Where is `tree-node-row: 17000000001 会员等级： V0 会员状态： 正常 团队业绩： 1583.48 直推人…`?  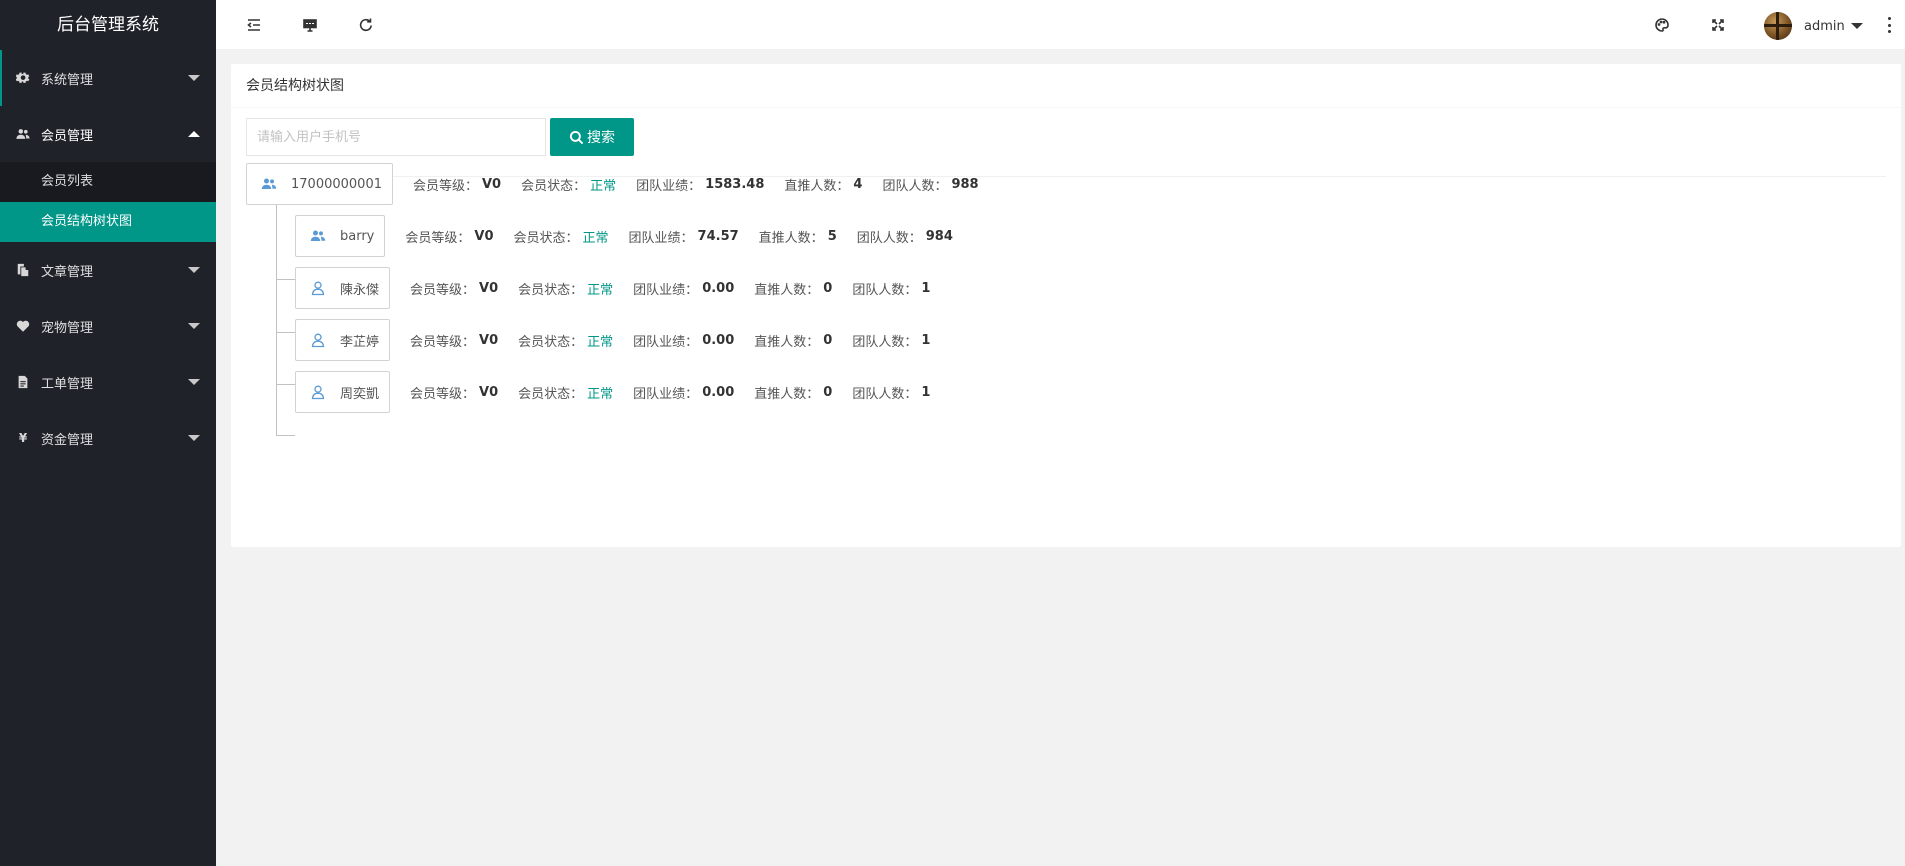 tree-node-row: 17000000001 会员等级： V0 会员状态： 正常 团队业绩： 1583.48 直推人… is located at coordinates (622, 184).